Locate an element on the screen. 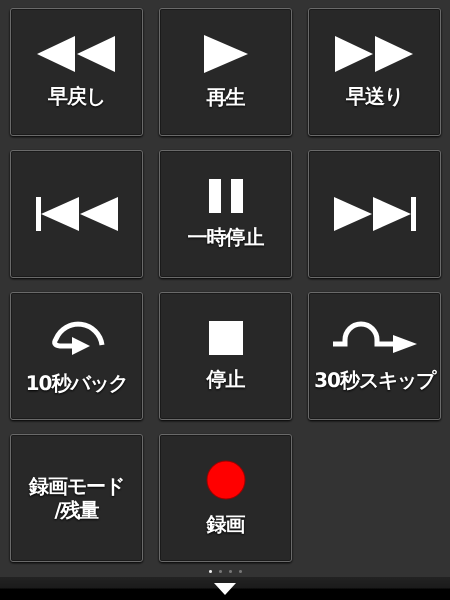 The image size is (450, 600). stop-icon is located at coordinates (225, 338).